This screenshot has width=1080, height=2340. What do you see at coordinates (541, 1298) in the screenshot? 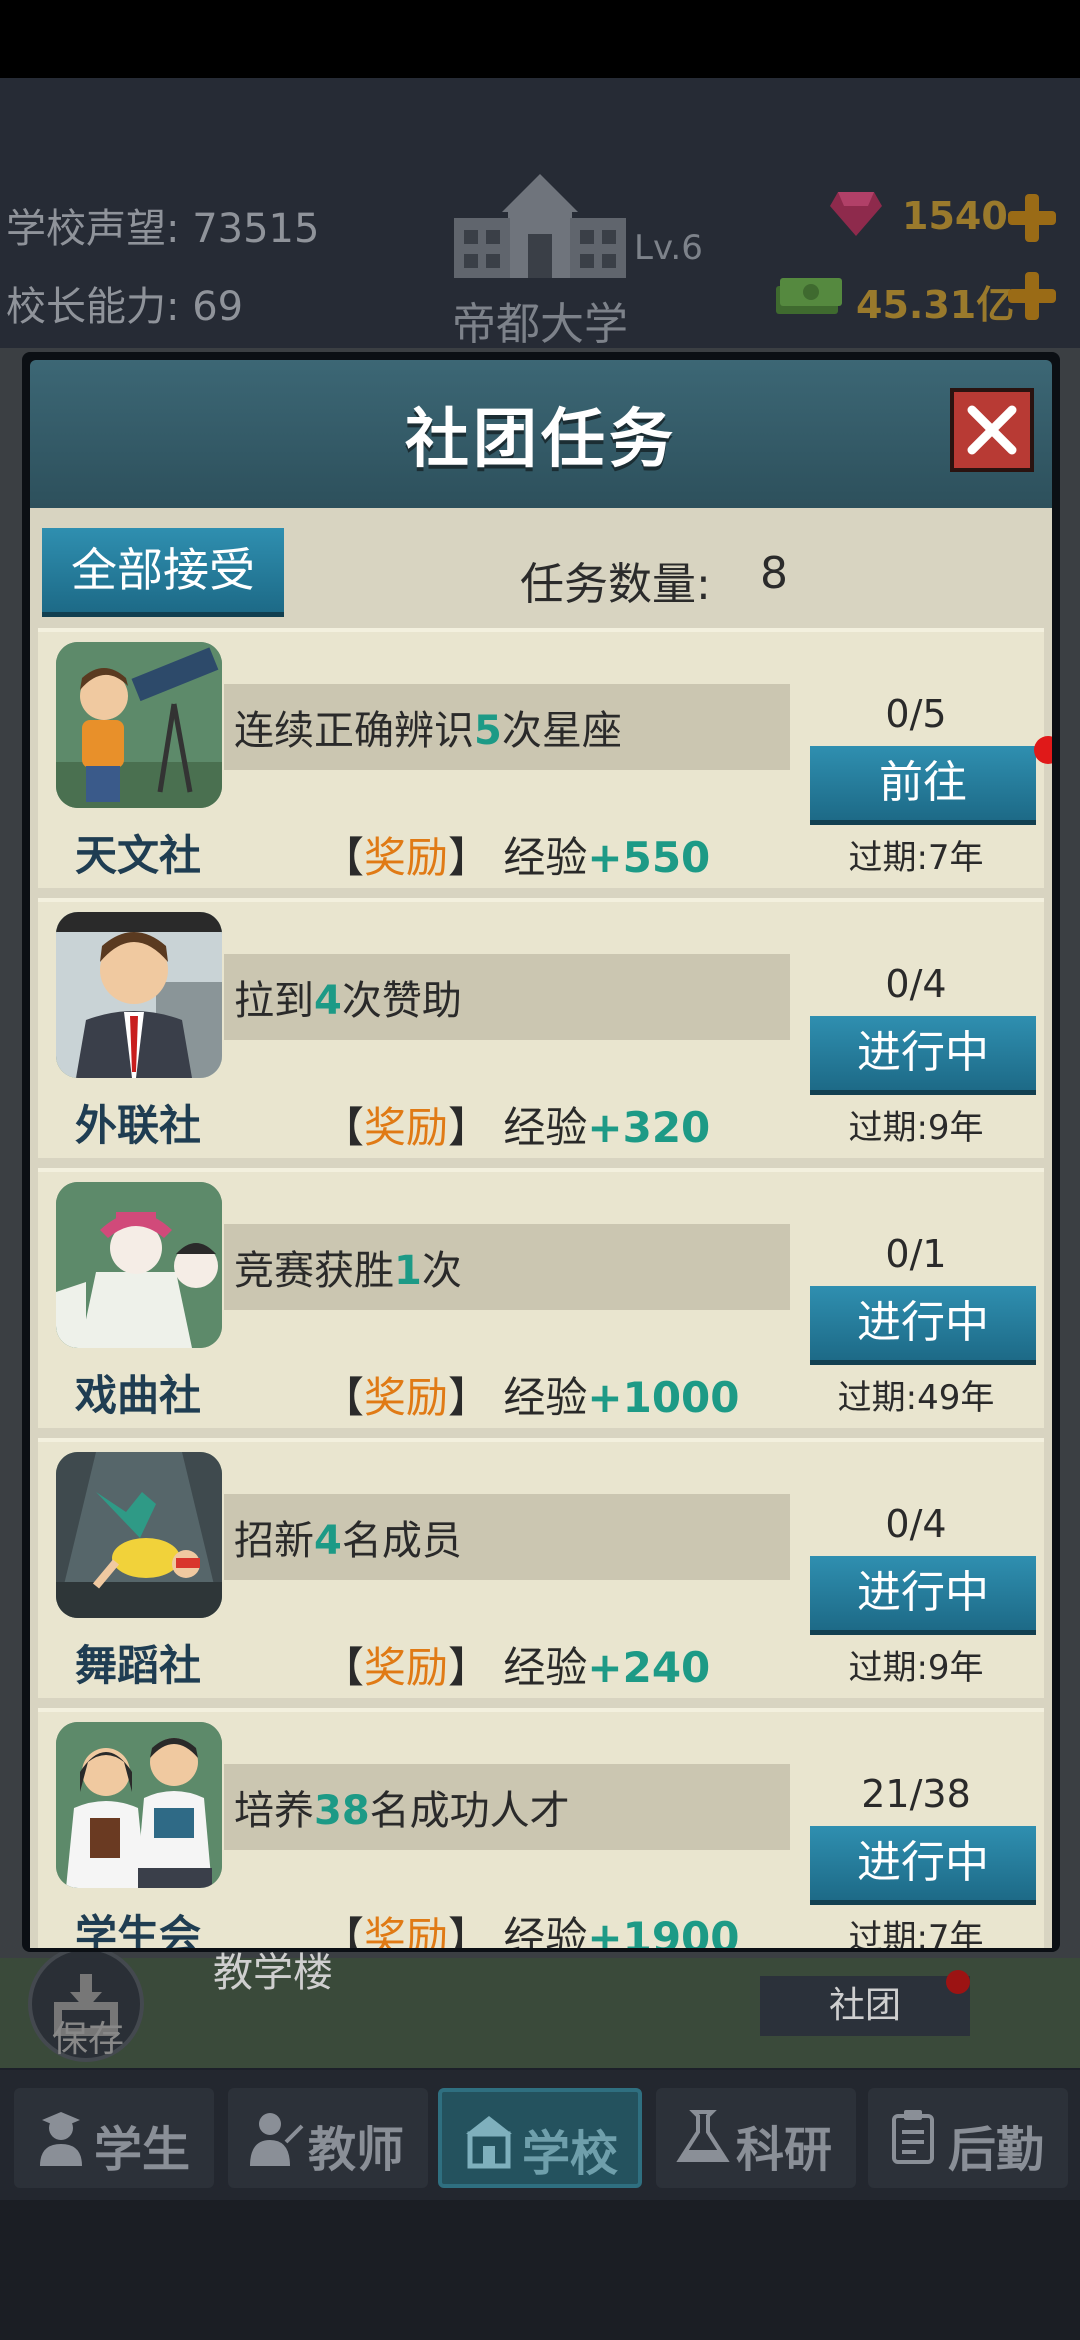
I see `task-card: 戏曲社 竞赛获胜1次 【奖励】 经验+1000 0/1 进行中 过期:49年` at bounding box center [541, 1298].